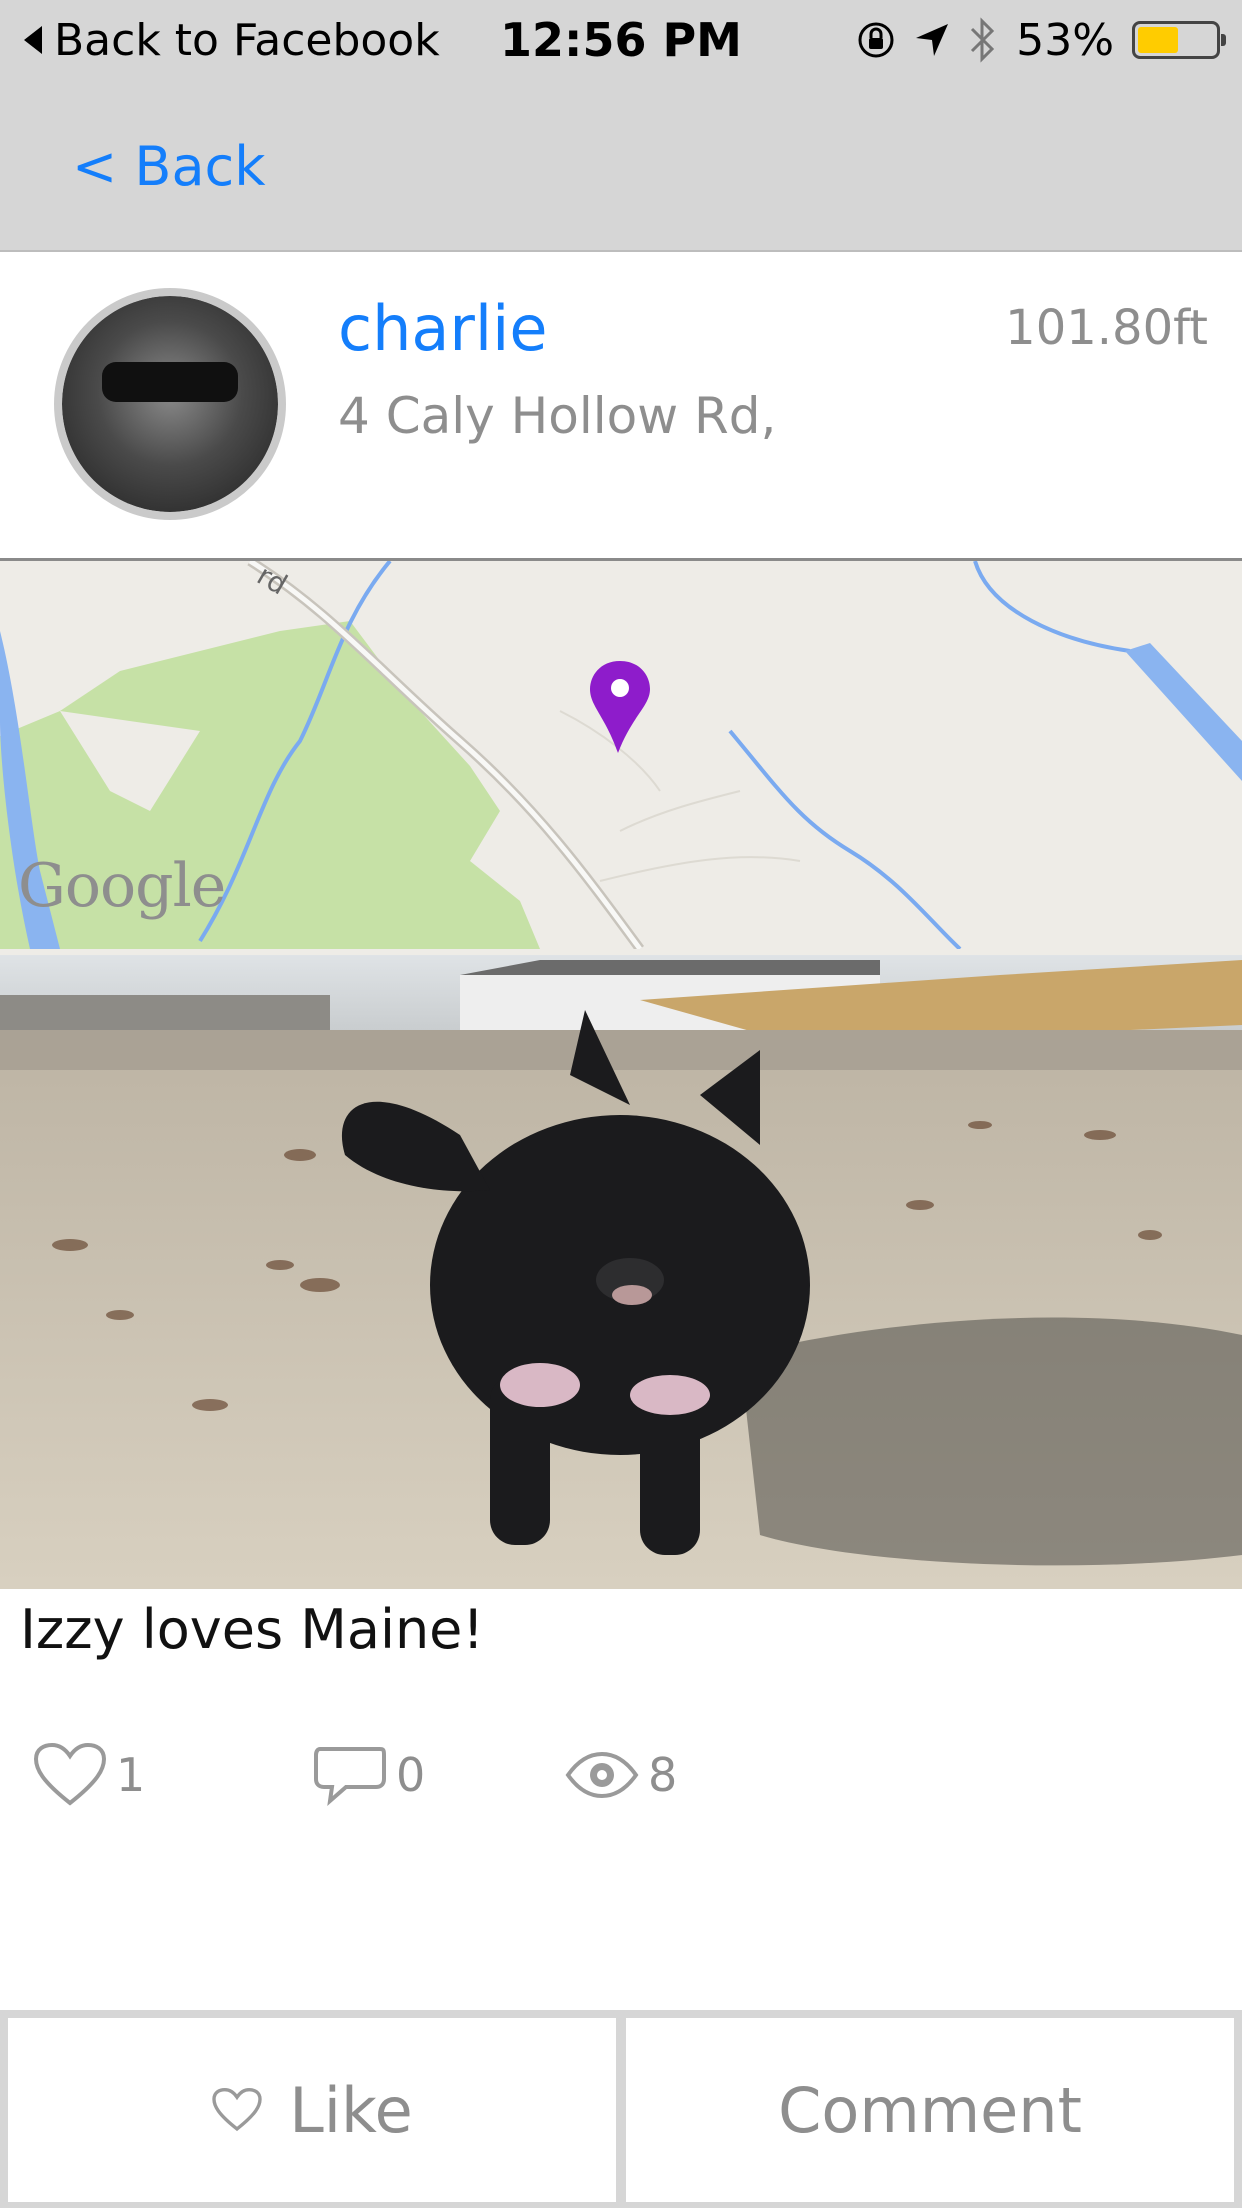  What do you see at coordinates (122, 886) in the screenshot?
I see `google-logo: Google` at bounding box center [122, 886].